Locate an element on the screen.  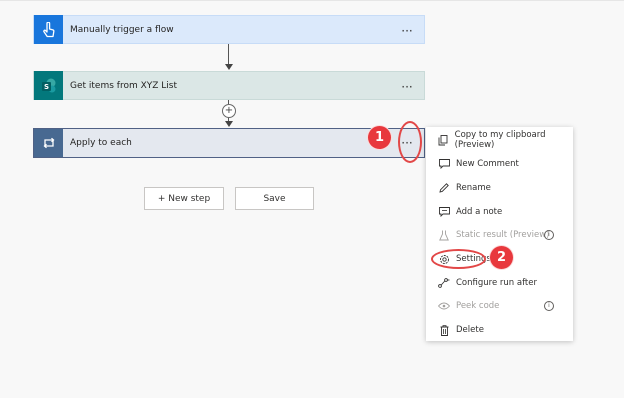
trigger-card: Manually trigger a flow ··· is located at coordinates (229, 29).